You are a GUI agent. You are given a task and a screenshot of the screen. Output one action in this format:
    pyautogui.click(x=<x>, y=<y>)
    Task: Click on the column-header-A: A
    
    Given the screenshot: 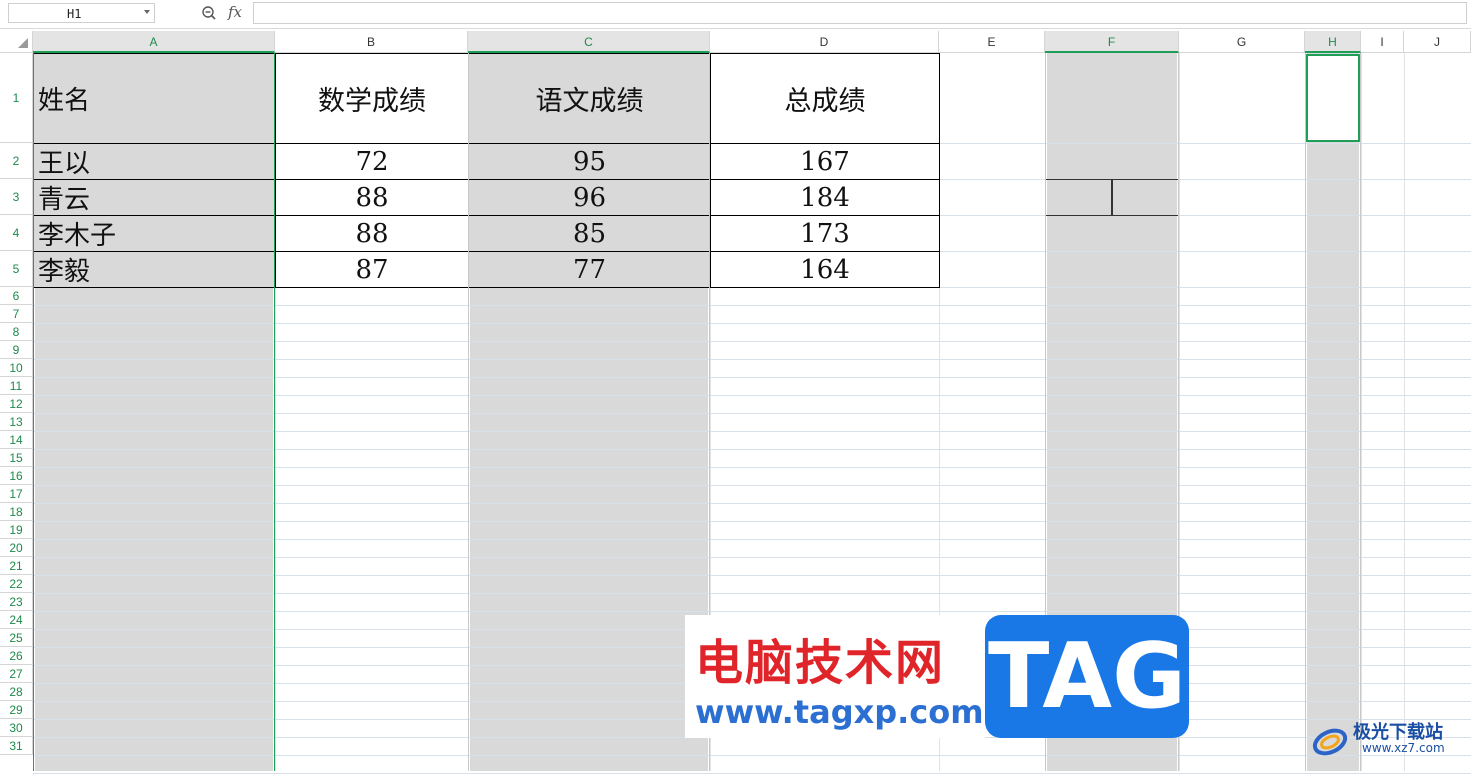 What is the action you would take?
    pyautogui.click(x=154, y=42)
    